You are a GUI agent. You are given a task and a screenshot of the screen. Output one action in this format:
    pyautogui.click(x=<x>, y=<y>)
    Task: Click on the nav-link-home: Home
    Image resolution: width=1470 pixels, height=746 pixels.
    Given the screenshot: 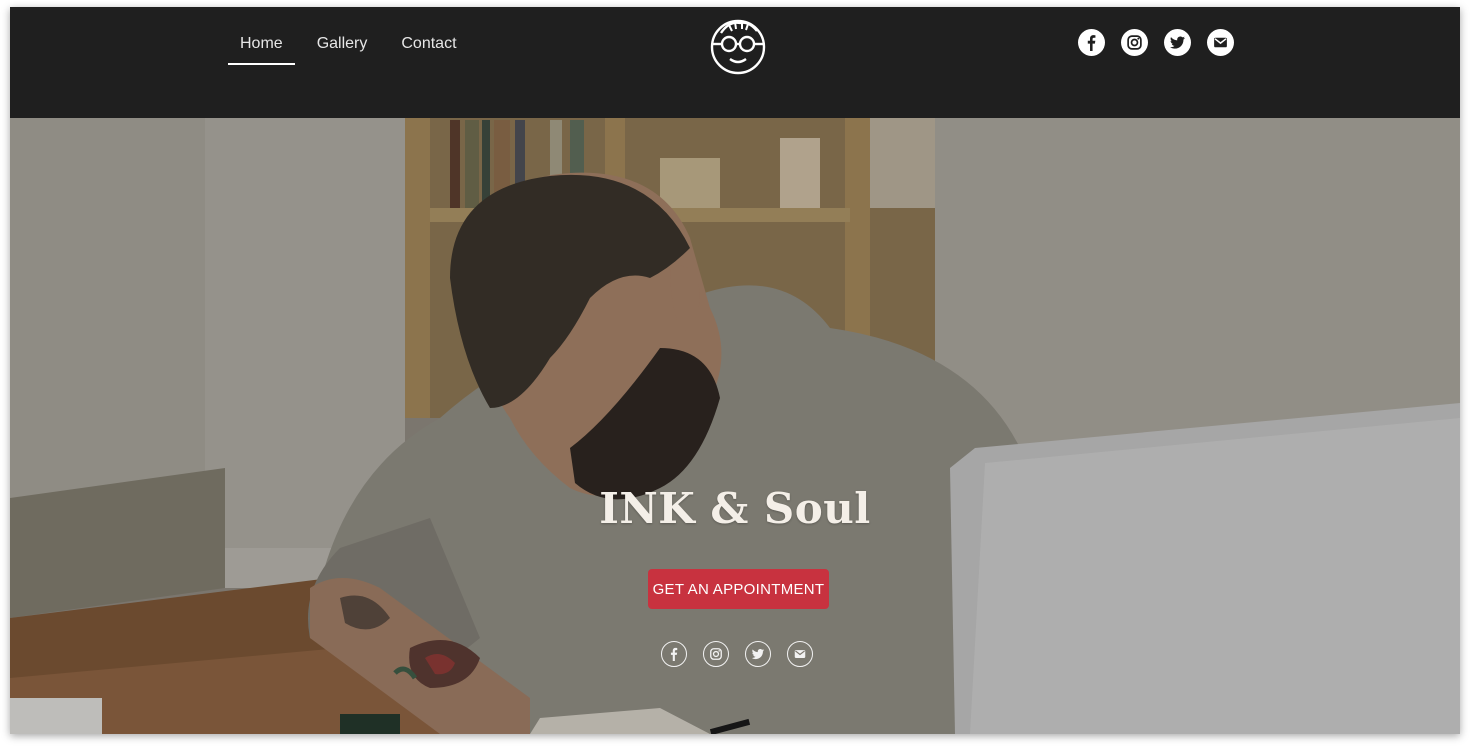 What is the action you would take?
    pyautogui.click(x=261, y=48)
    